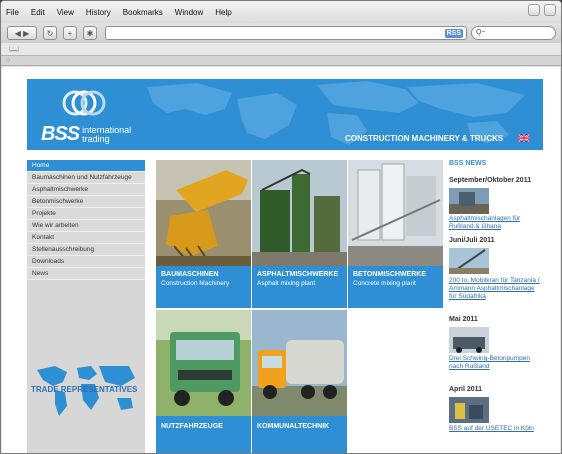 The height and width of the screenshot is (454, 562). I want to click on nav-item-betonmischwerke: Betonmischwerke, so click(86, 202).